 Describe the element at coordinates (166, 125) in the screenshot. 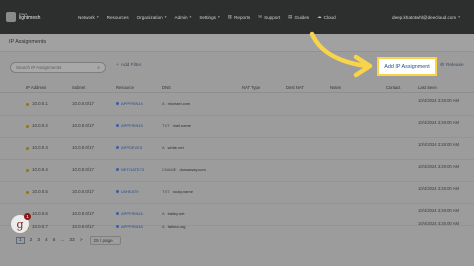

I see `dns-type: TXT` at that location.